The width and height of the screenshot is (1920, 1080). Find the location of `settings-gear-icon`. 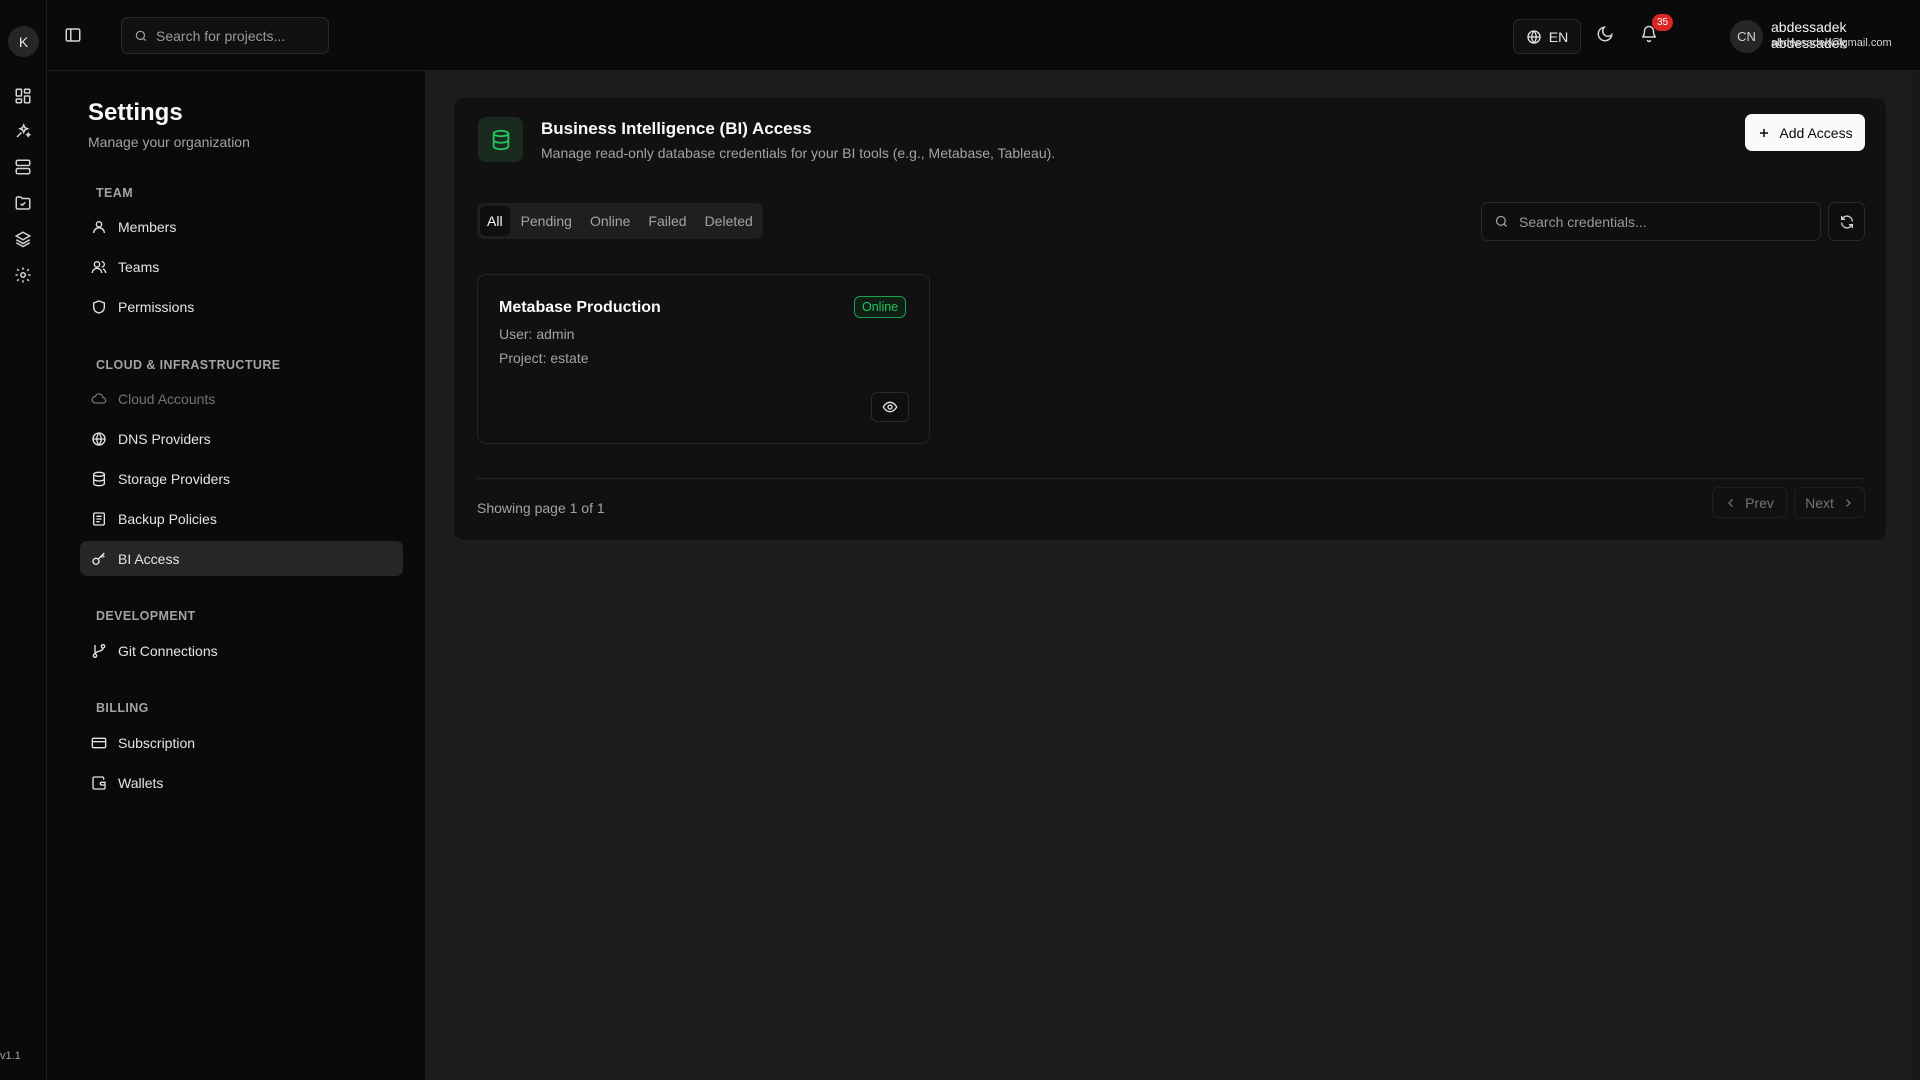

settings-gear-icon is located at coordinates (23, 275).